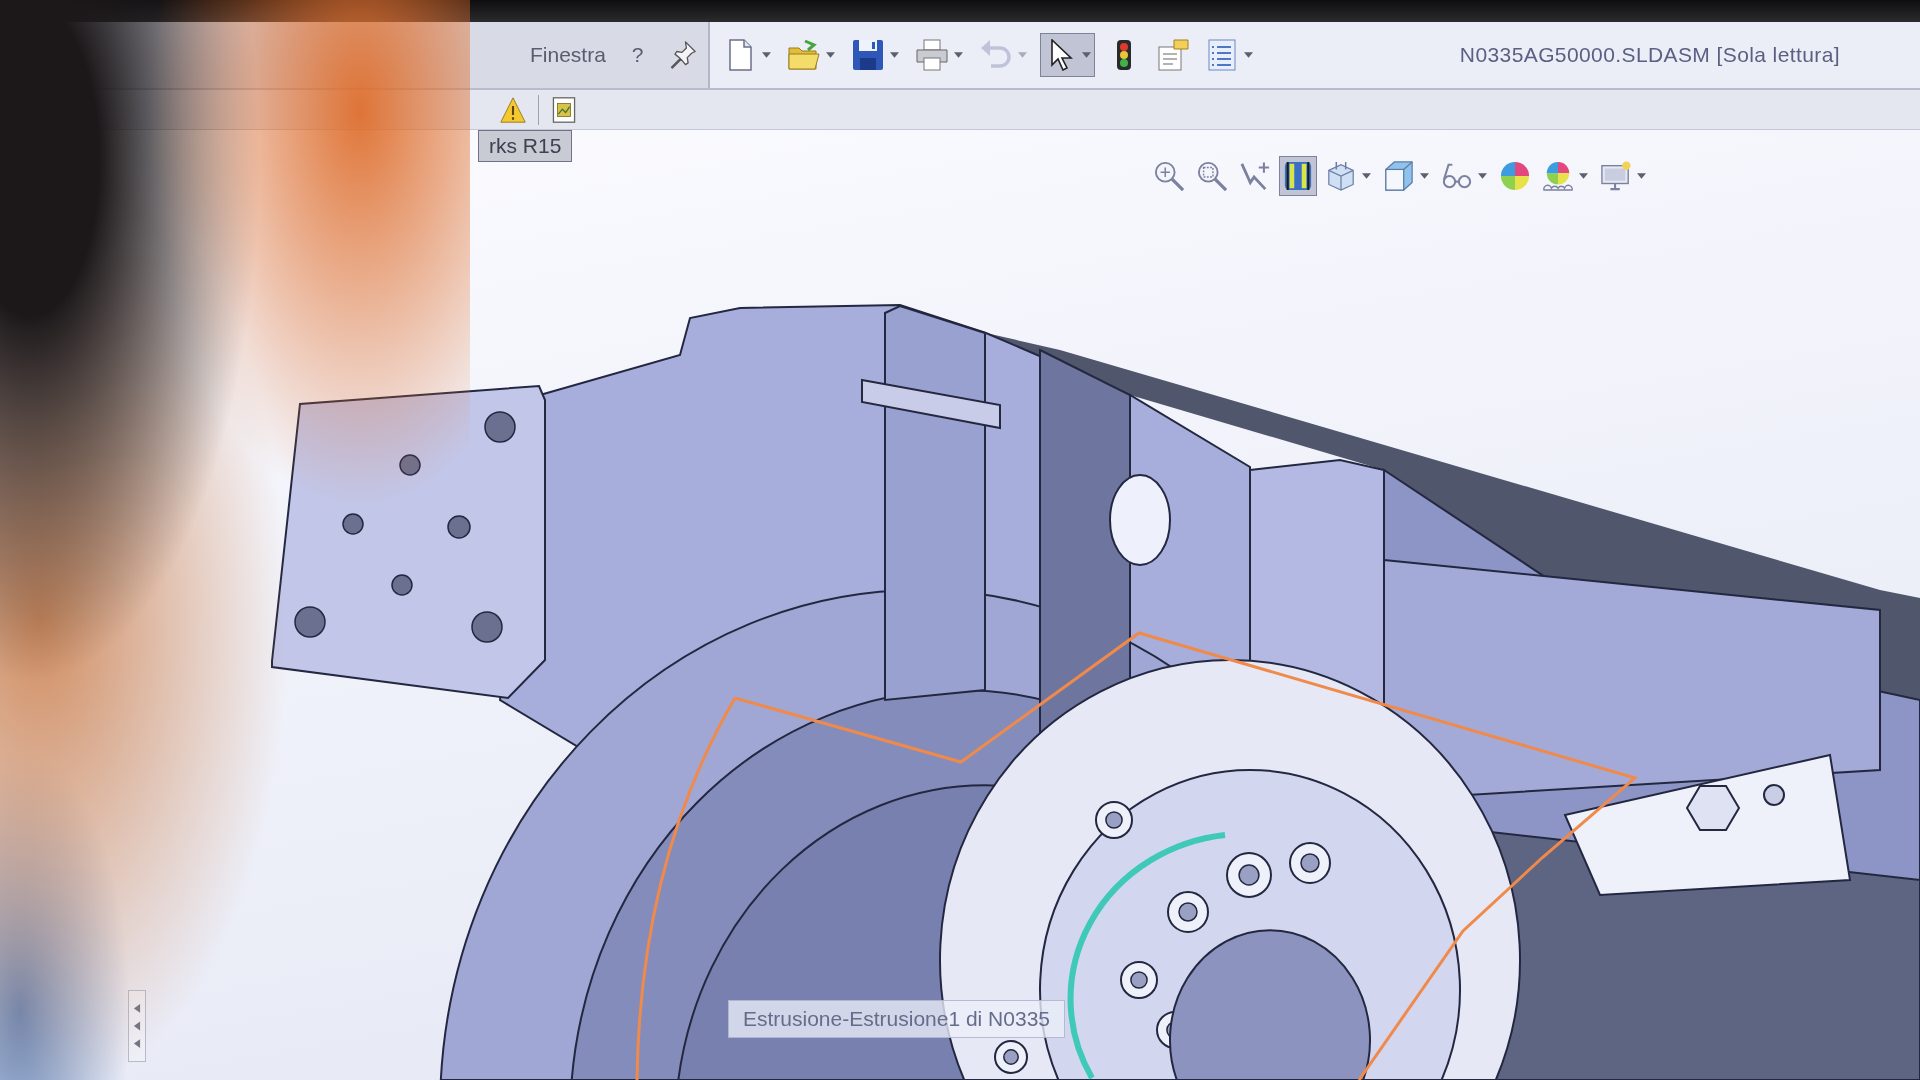 Image resolution: width=1920 pixels, height=1080 pixels. What do you see at coordinates (525, 146) in the screenshot?
I see `document-tab: rks R15` at bounding box center [525, 146].